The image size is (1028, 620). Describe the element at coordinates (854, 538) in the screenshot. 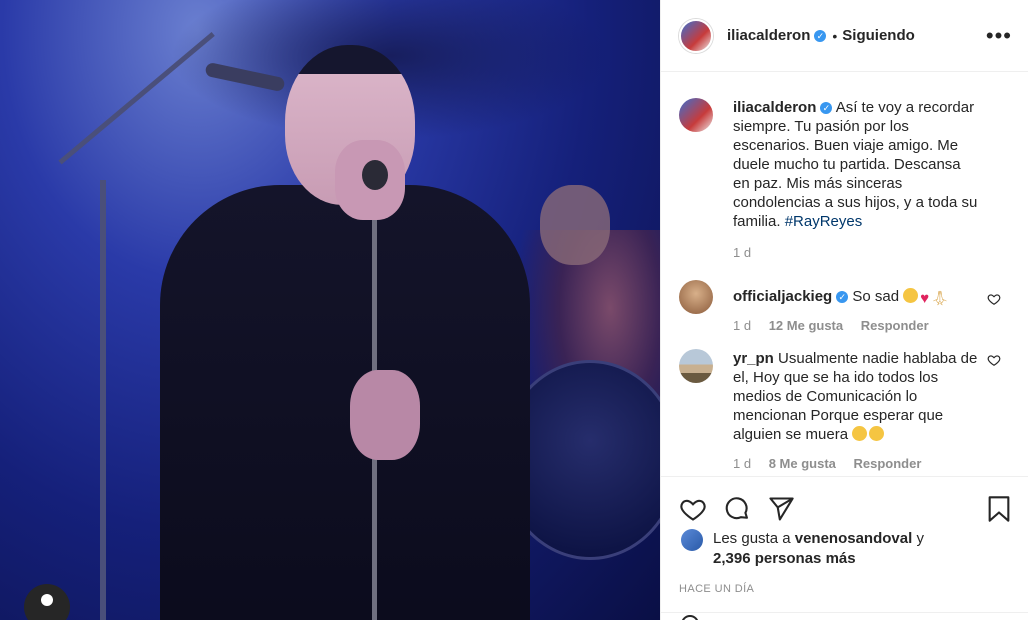

I see `liker-username: venenosandoval` at that location.